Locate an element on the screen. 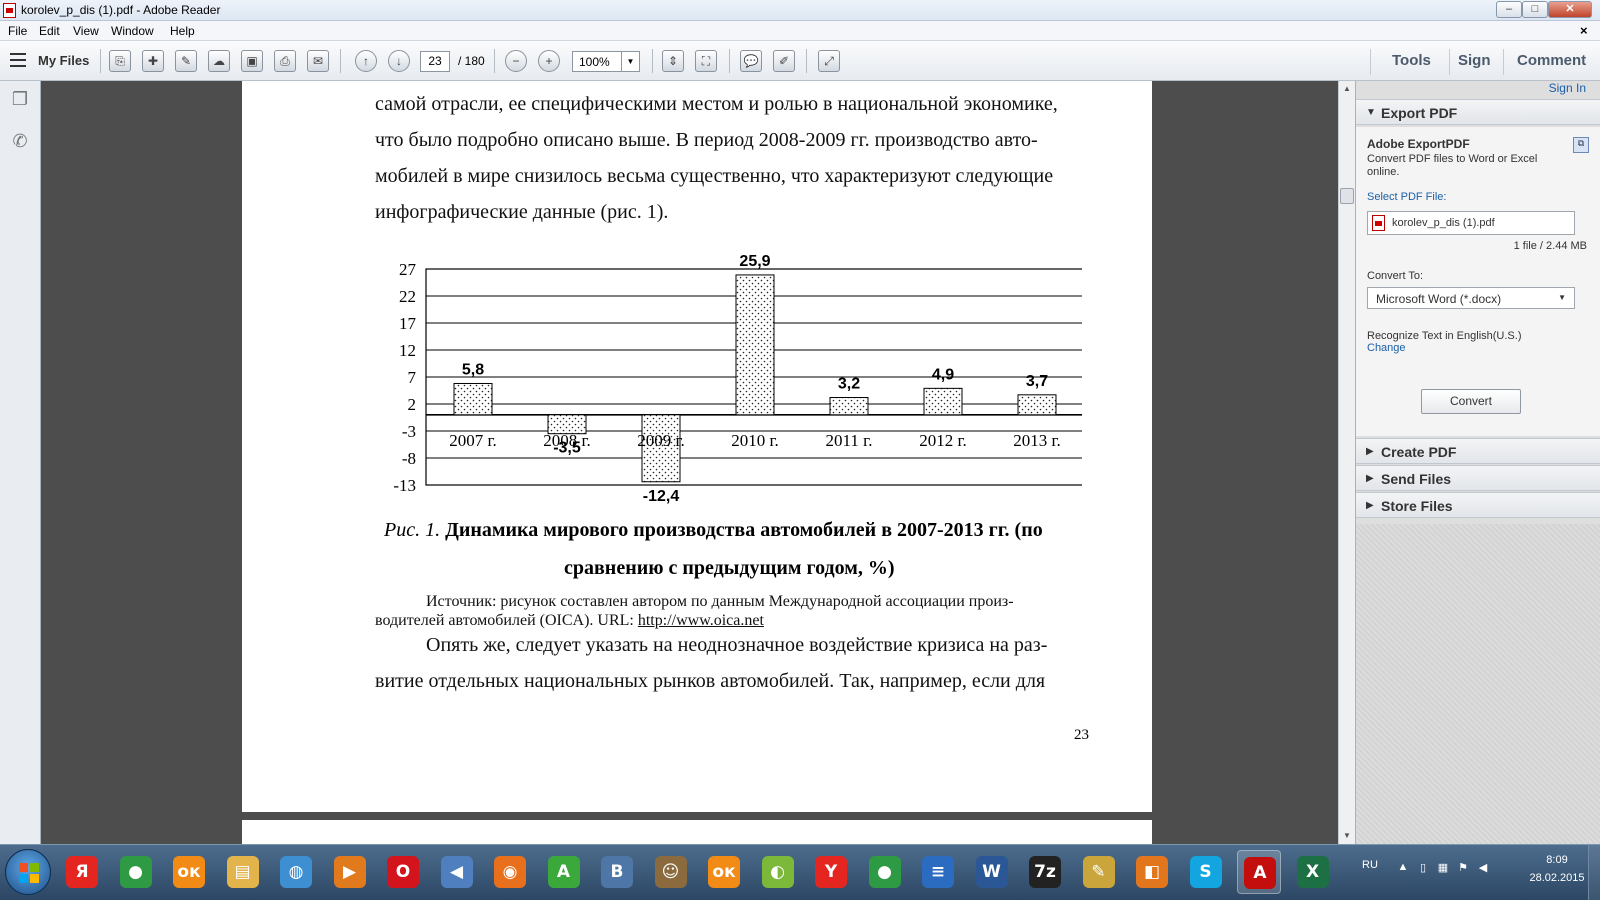  y-tick-label: -8 is located at coordinates (409, 458).